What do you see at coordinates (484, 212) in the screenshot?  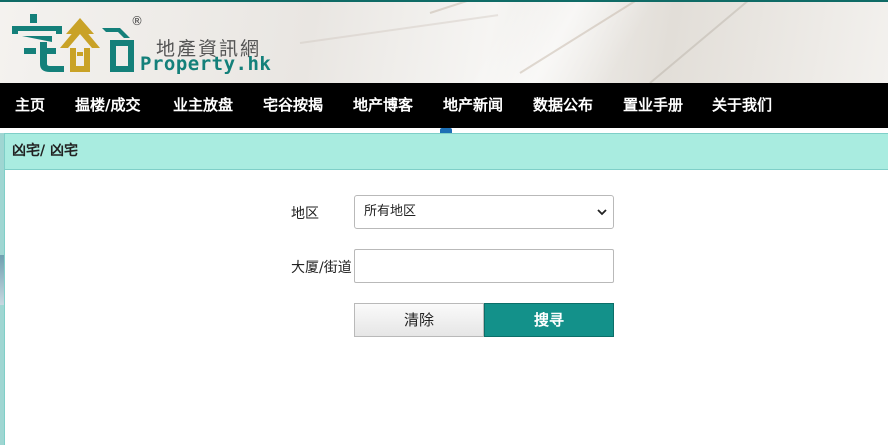 I see `district-select: 所有地区` at bounding box center [484, 212].